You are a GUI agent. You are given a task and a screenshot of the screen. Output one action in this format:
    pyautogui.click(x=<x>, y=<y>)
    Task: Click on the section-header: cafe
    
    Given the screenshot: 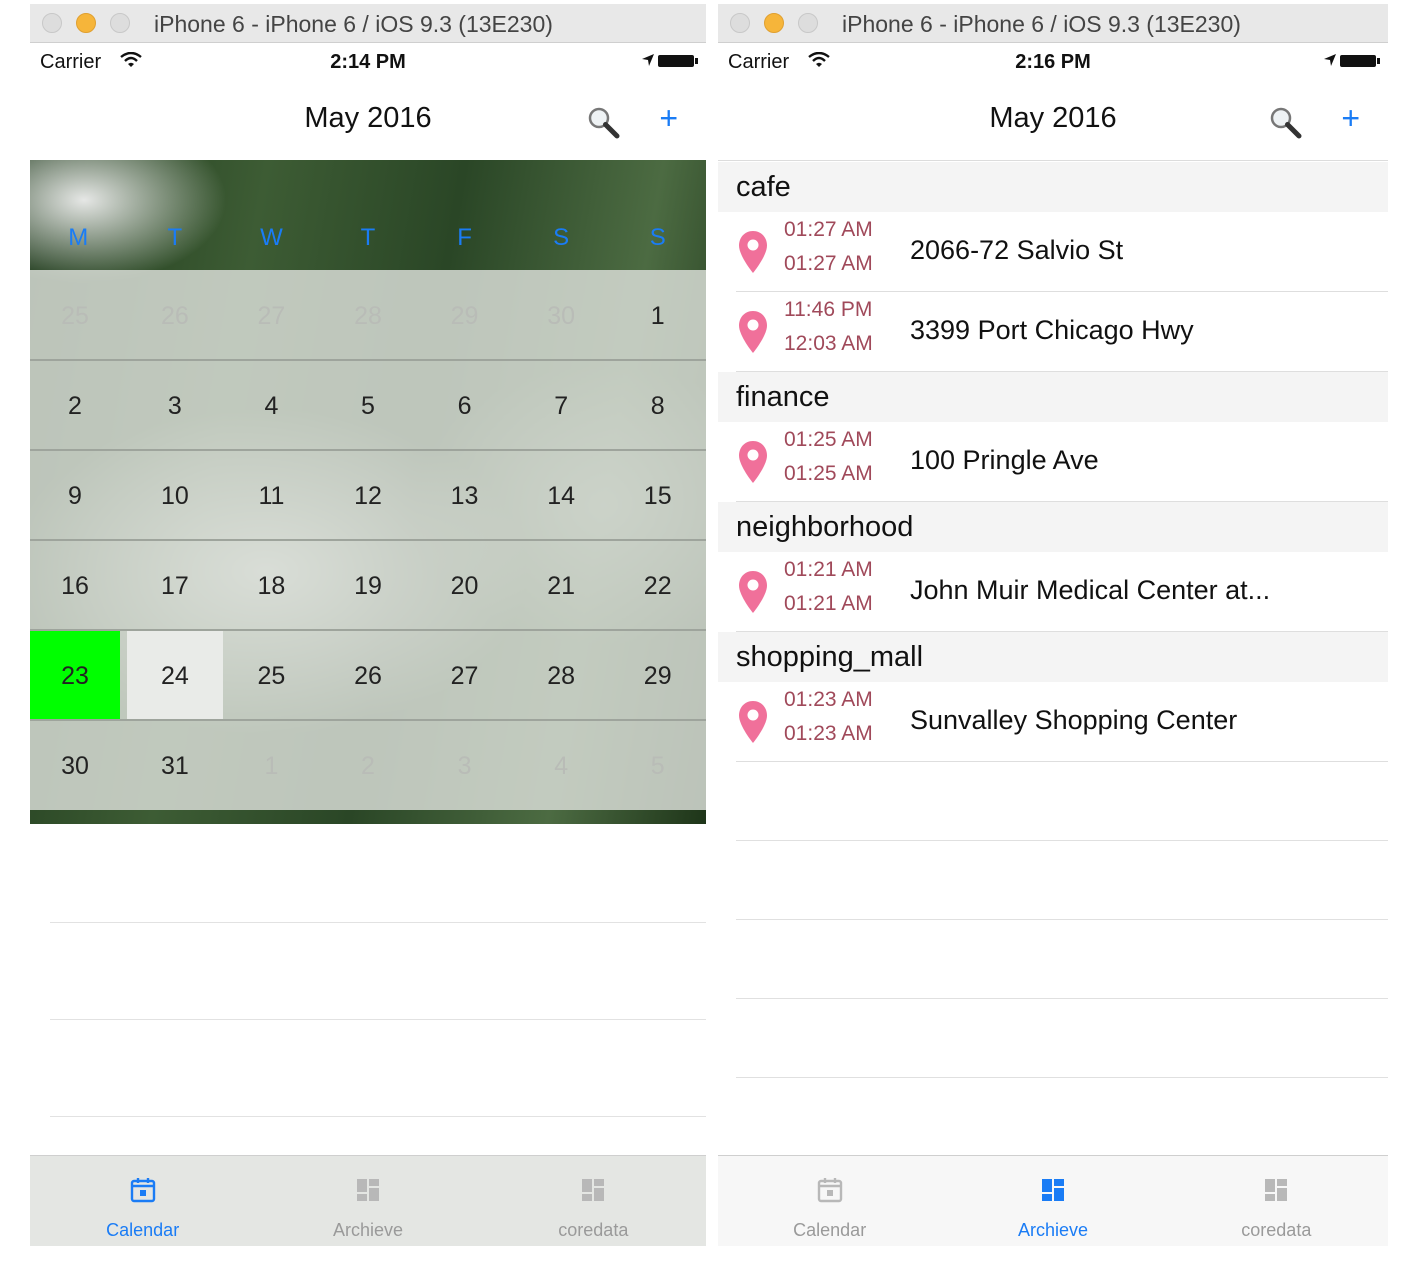 What is the action you would take?
    pyautogui.click(x=1053, y=187)
    